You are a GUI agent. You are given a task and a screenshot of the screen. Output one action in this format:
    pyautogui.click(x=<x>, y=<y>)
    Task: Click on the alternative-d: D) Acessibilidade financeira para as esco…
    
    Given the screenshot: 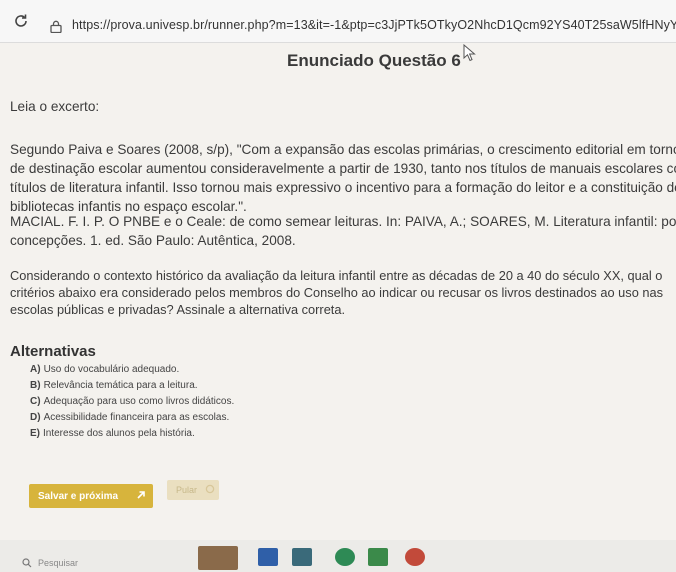 What is the action you would take?
    pyautogui.click(x=132, y=418)
    